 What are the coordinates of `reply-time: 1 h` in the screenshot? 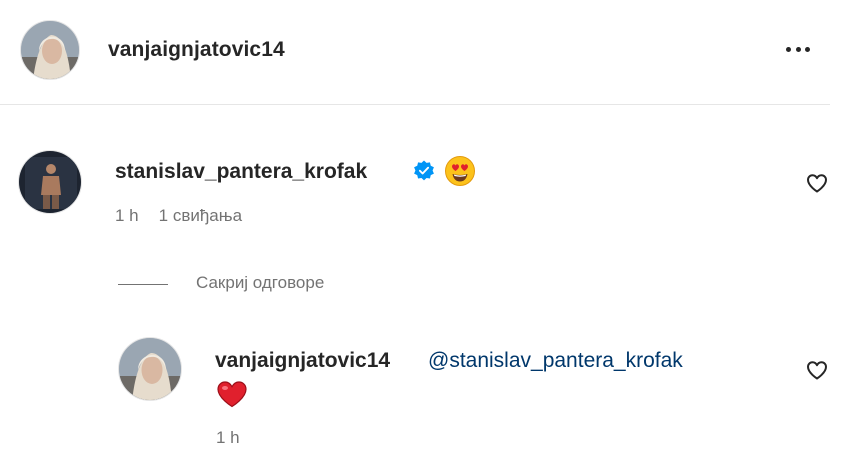 It's located at (228, 438).